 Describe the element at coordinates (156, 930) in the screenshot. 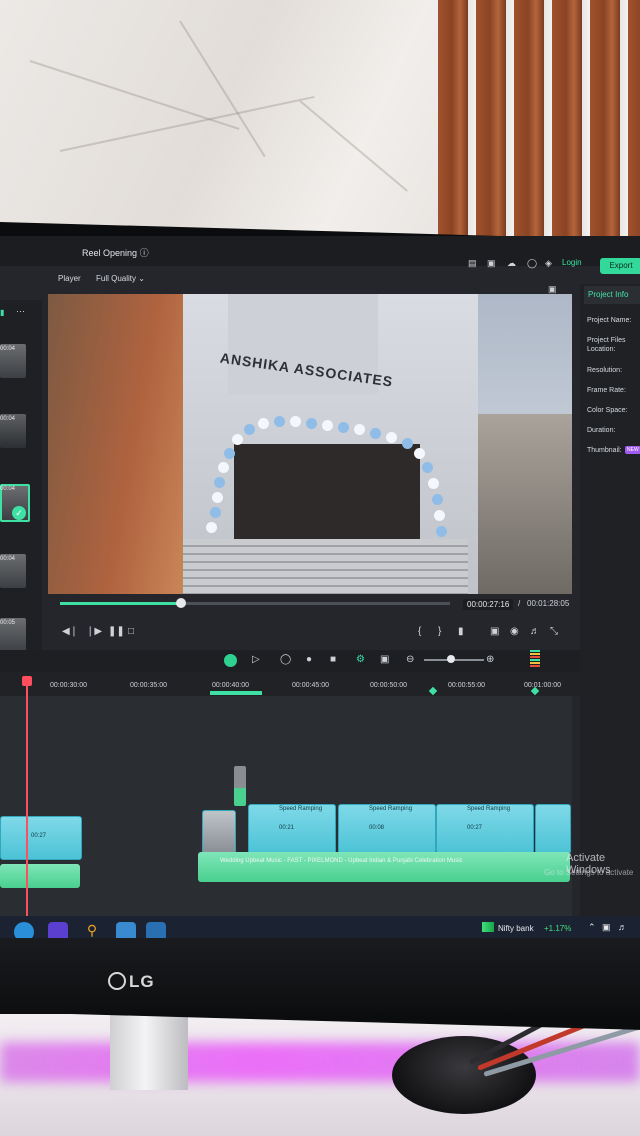

I see `filmora-icon` at that location.